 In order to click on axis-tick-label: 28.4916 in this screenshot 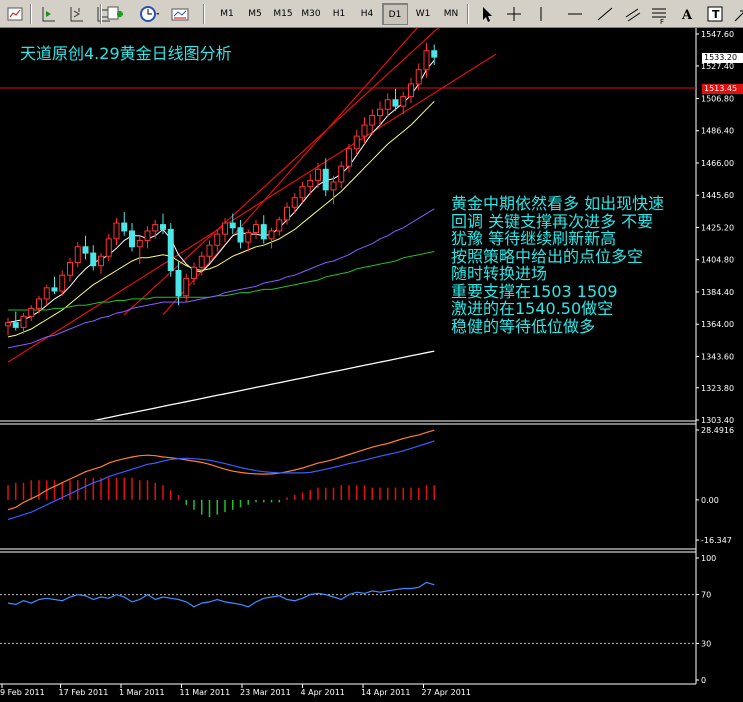, I will do `click(717, 430)`.